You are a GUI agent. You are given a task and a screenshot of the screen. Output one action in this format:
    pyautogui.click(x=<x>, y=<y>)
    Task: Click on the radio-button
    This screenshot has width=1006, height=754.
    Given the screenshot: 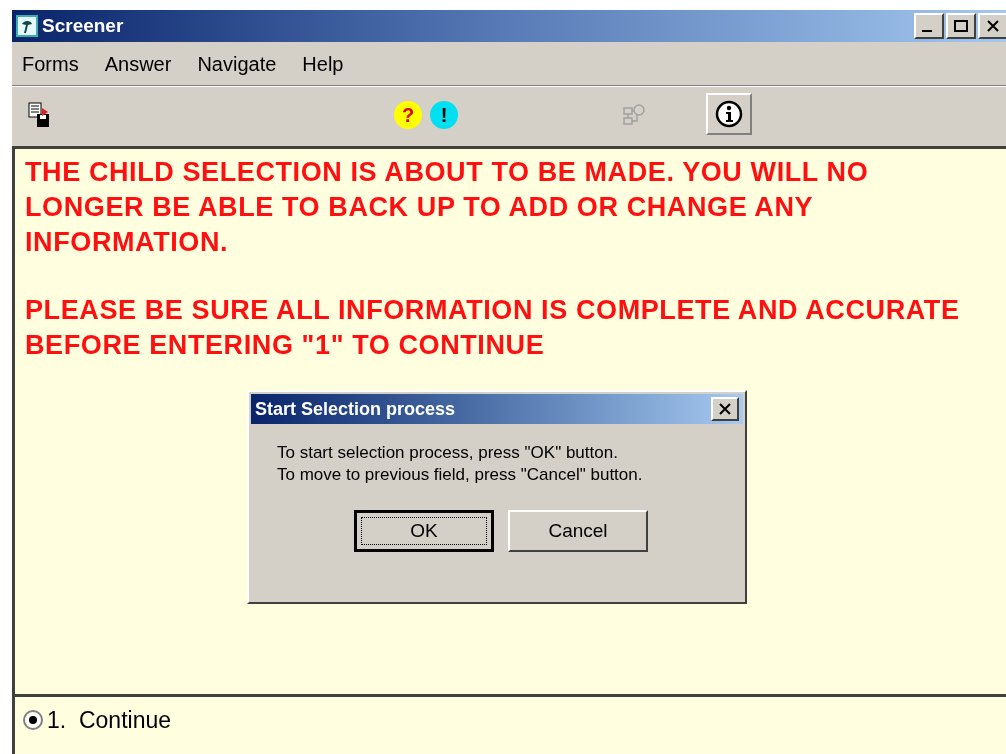 What is the action you would take?
    pyautogui.click(x=33, y=720)
    